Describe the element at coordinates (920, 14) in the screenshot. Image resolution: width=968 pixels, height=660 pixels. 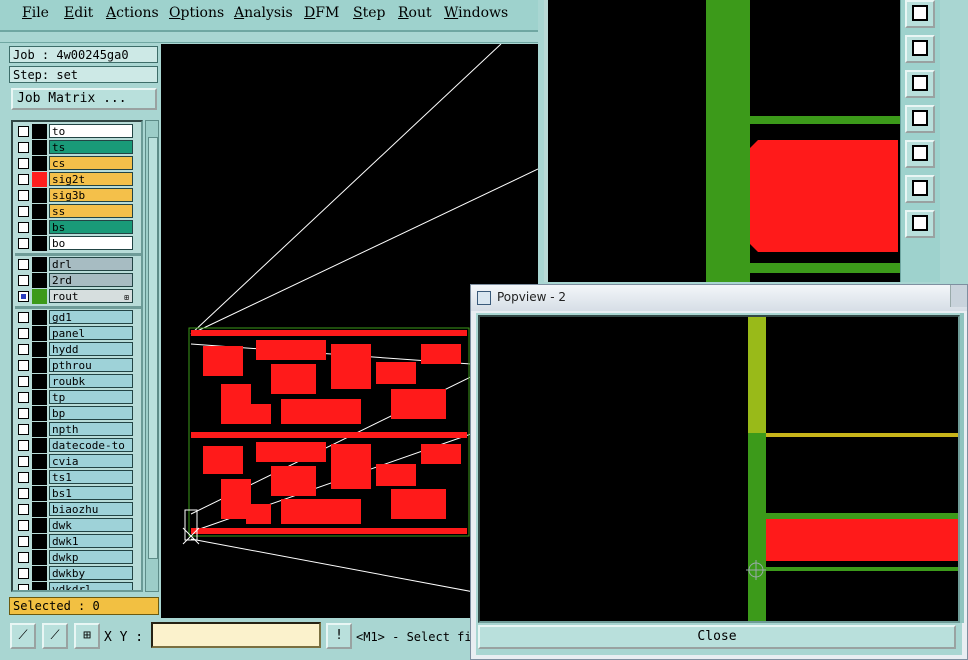
I see `zoom-window-button` at that location.